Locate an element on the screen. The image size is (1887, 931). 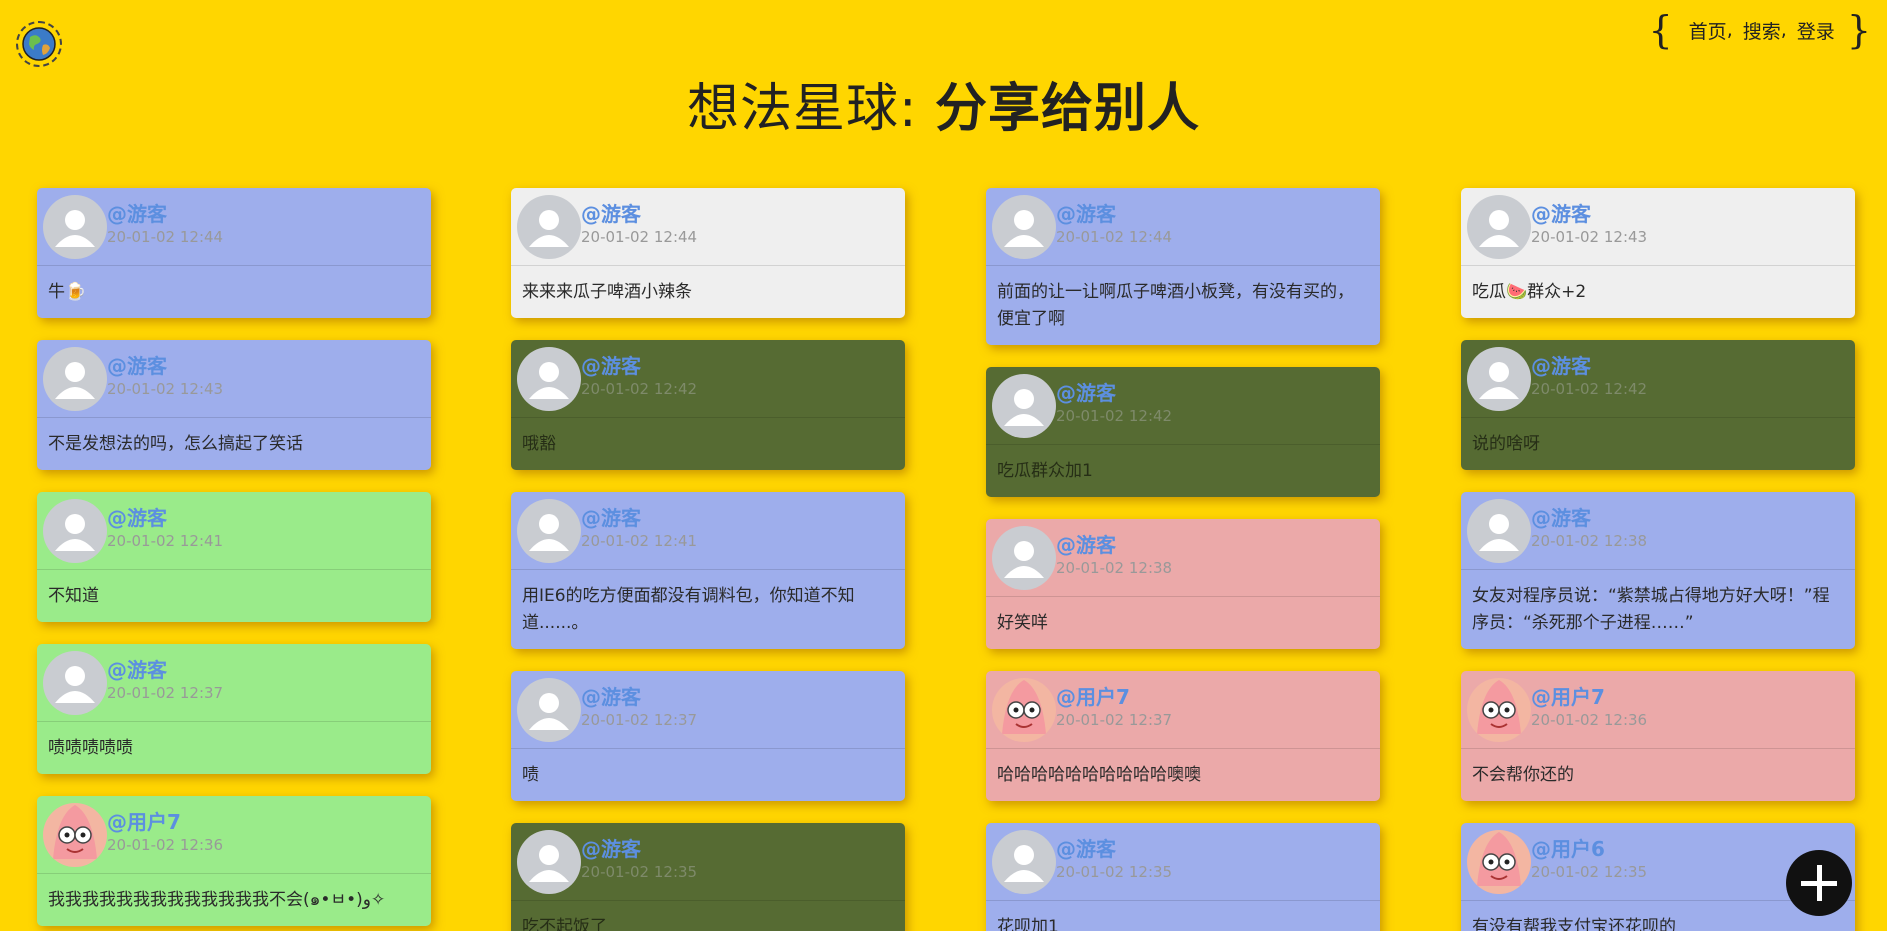
post-content: 来来来瓜子啤酒小辣条 is located at coordinates (607, 292).